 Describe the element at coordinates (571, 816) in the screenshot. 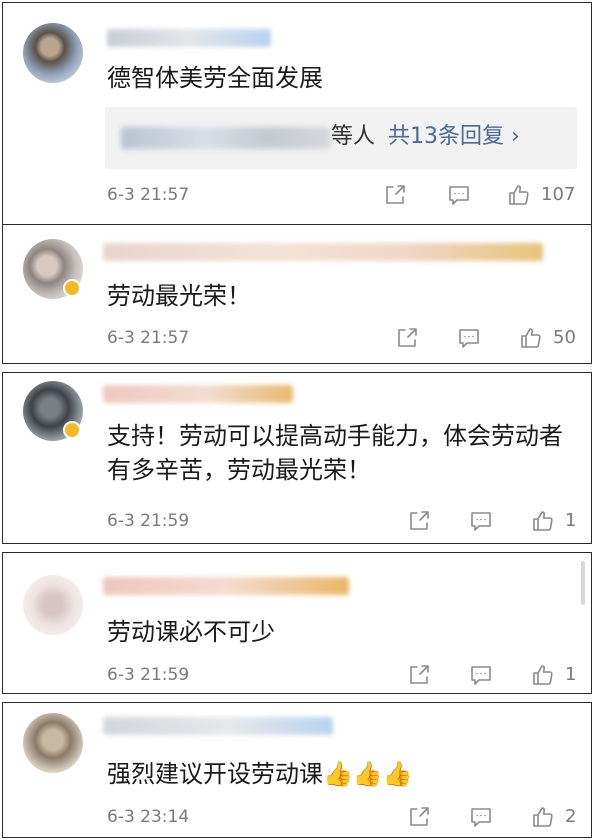

I see `like-count: 2` at that location.